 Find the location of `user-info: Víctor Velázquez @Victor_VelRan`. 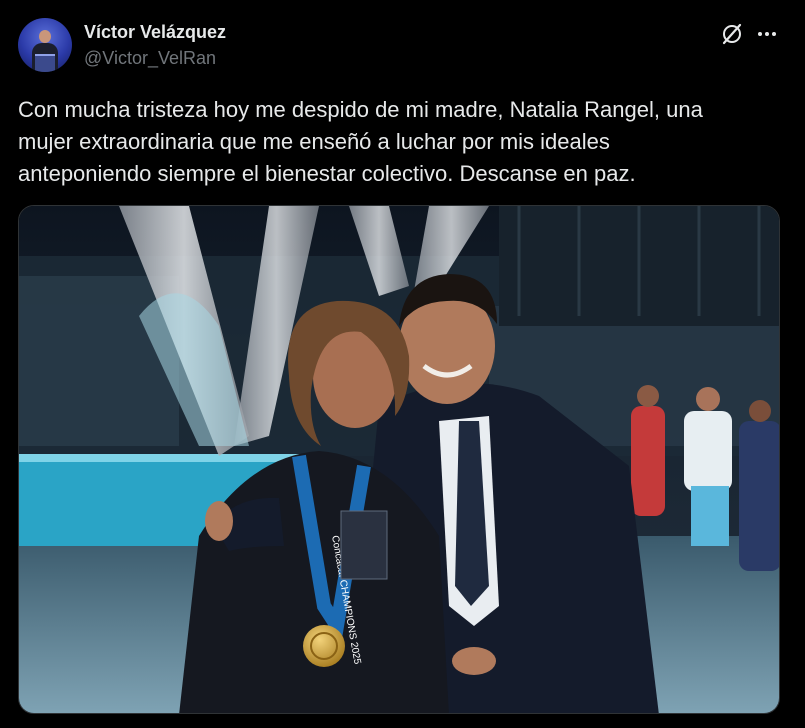

user-info: Víctor Velázquez @Victor_VelRan is located at coordinates (155, 45).